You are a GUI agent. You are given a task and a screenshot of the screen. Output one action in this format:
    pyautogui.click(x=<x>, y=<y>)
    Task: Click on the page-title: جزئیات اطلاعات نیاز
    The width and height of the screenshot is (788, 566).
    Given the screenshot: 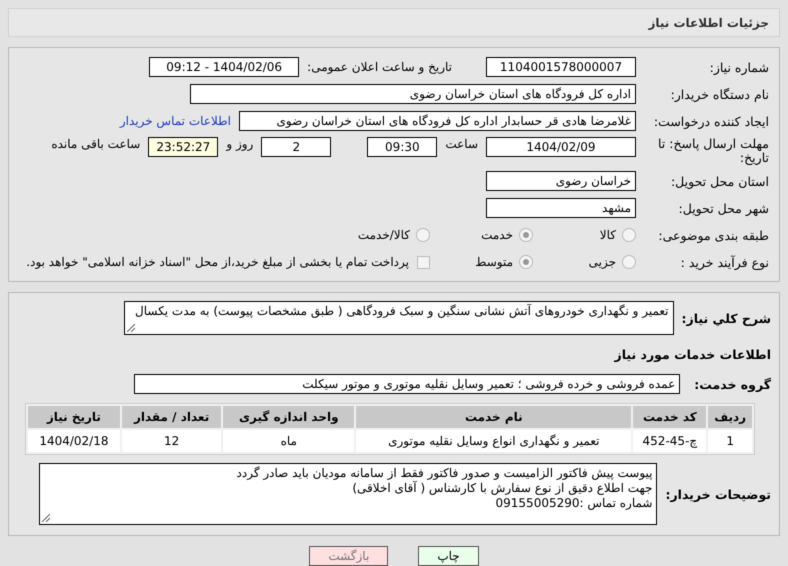 What is the action you would take?
    pyautogui.click(x=708, y=23)
    